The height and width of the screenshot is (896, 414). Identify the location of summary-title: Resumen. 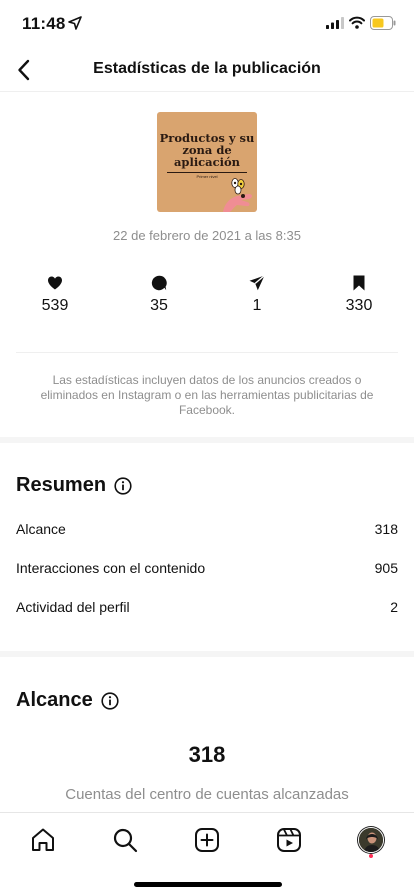
(61, 485).